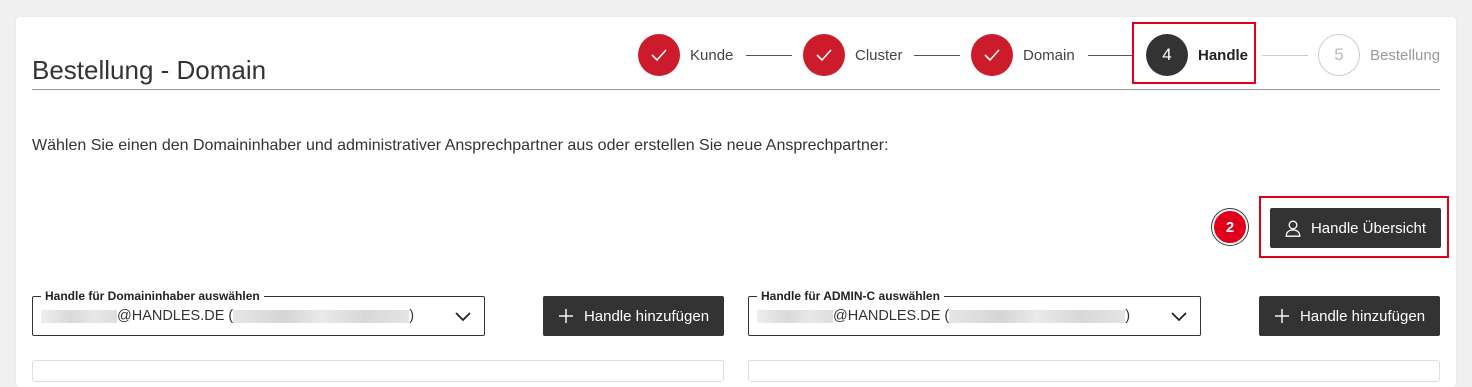 The height and width of the screenshot is (387, 1472). I want to click on step-cluster-check, so click(824, 55).